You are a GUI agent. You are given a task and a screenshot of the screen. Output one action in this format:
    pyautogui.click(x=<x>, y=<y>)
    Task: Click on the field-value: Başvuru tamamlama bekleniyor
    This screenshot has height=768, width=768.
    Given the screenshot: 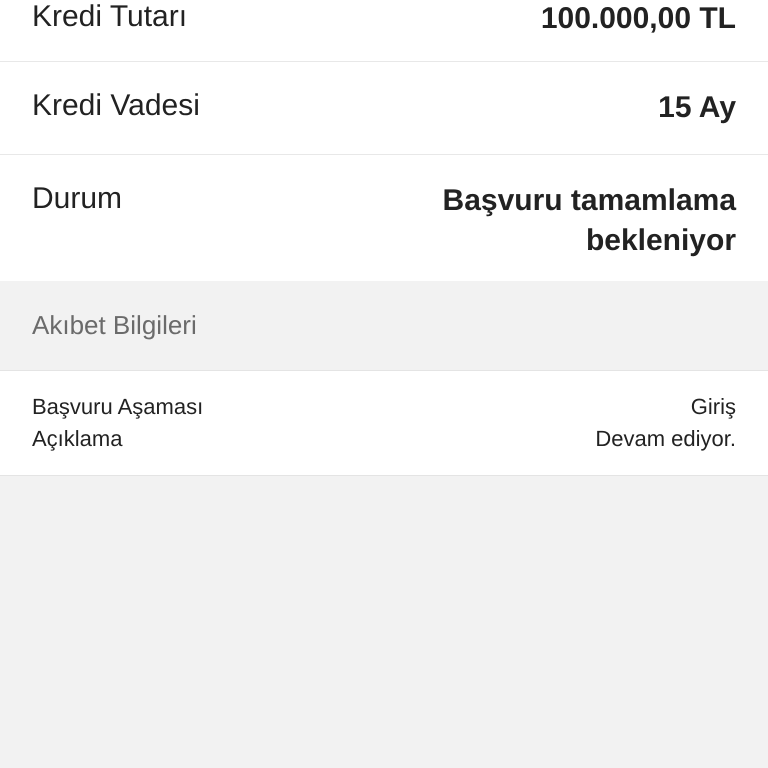 What is the action you would take?
    pyautogui.click(x=589, y=221)
    